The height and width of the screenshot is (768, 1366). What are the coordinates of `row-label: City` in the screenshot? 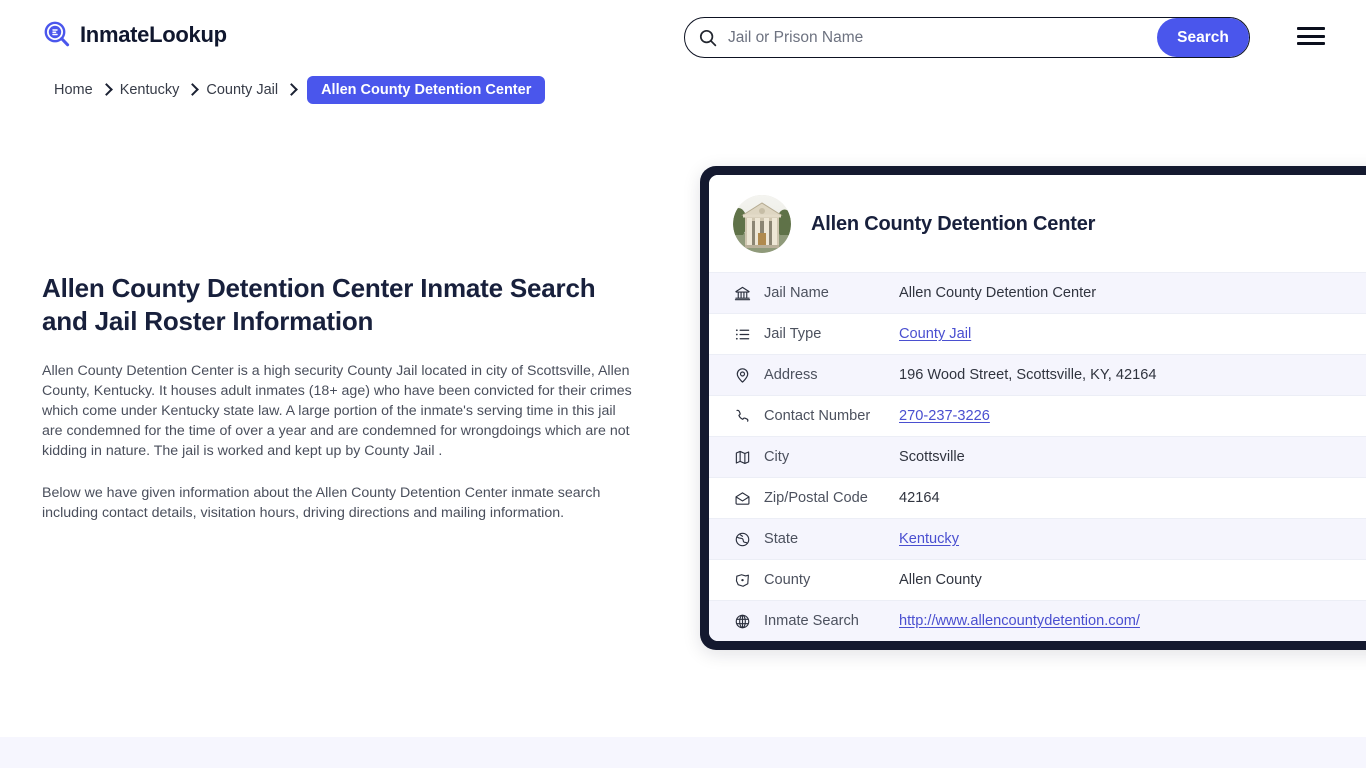 It's located at (777, 457).